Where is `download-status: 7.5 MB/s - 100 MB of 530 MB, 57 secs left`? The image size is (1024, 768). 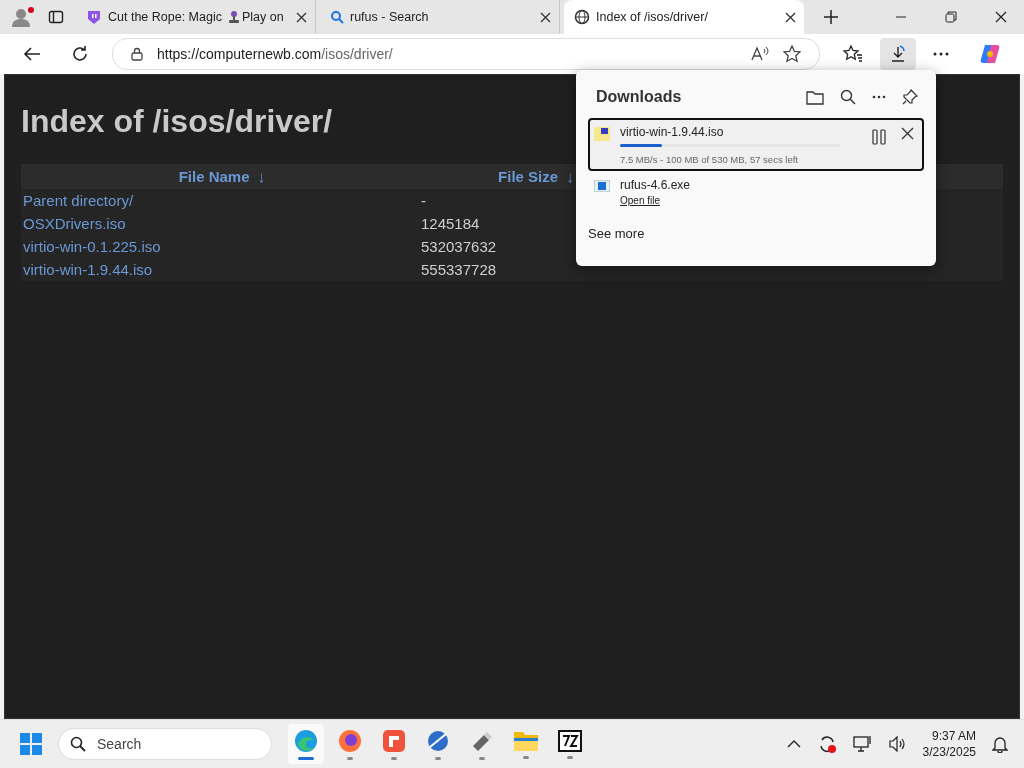 download-status: 7.5 MB/s - 100 MB of 530 MB, 57 secs left is located at coordinates (709, 159).